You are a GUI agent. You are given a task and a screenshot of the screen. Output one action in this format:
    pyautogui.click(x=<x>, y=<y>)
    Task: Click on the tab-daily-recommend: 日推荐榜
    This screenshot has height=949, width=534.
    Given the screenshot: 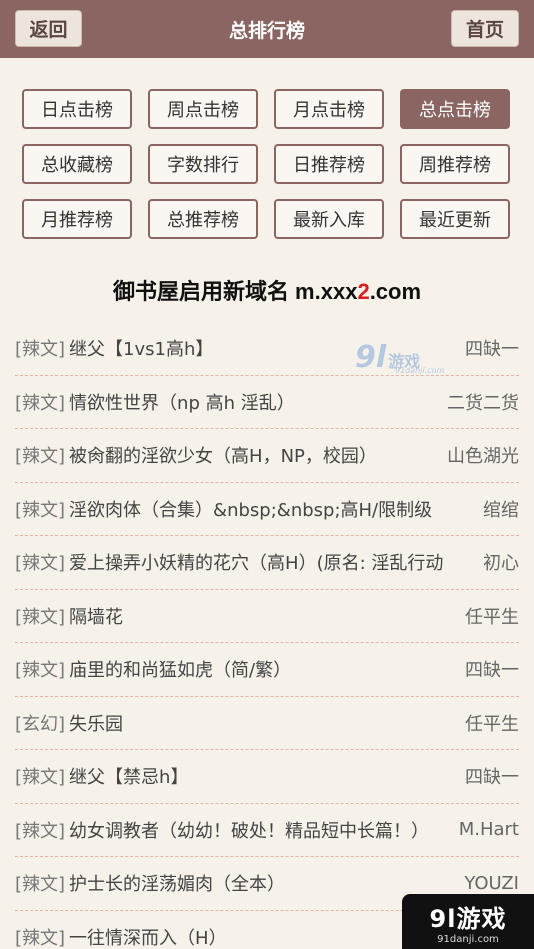 What is the action you would take?
    pyautogui.click(x=329, y=164)
    